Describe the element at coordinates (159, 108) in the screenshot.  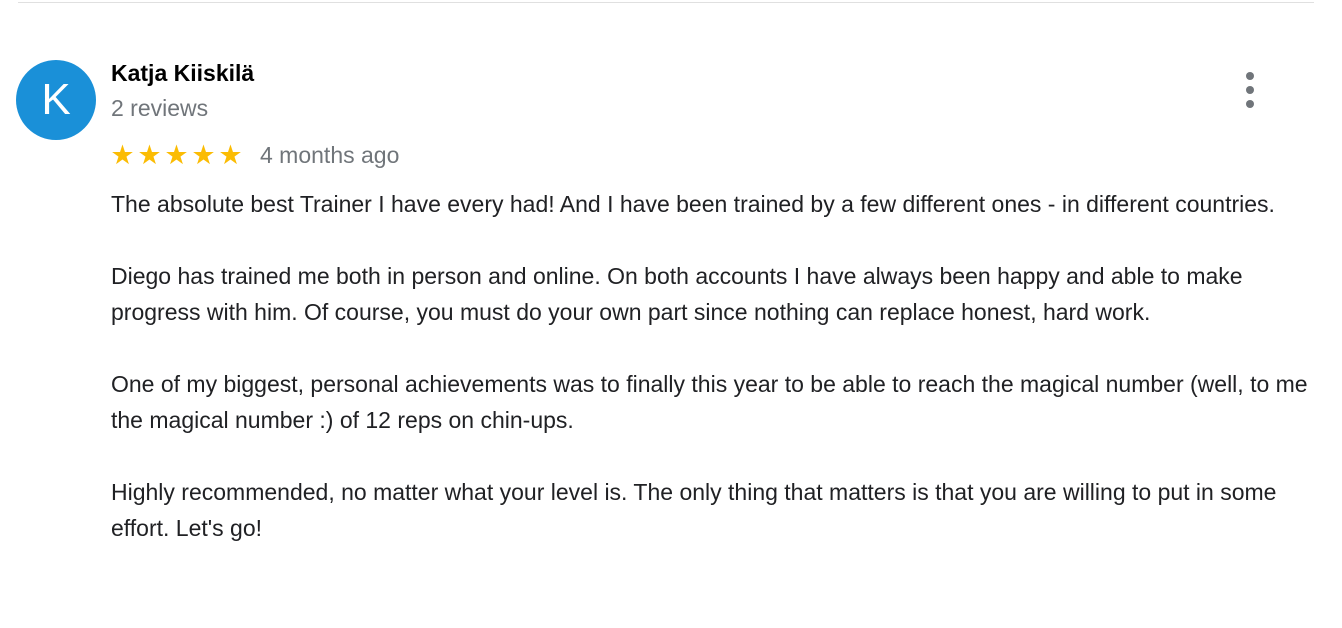
I see `review-count: 2 reviews` at that location.